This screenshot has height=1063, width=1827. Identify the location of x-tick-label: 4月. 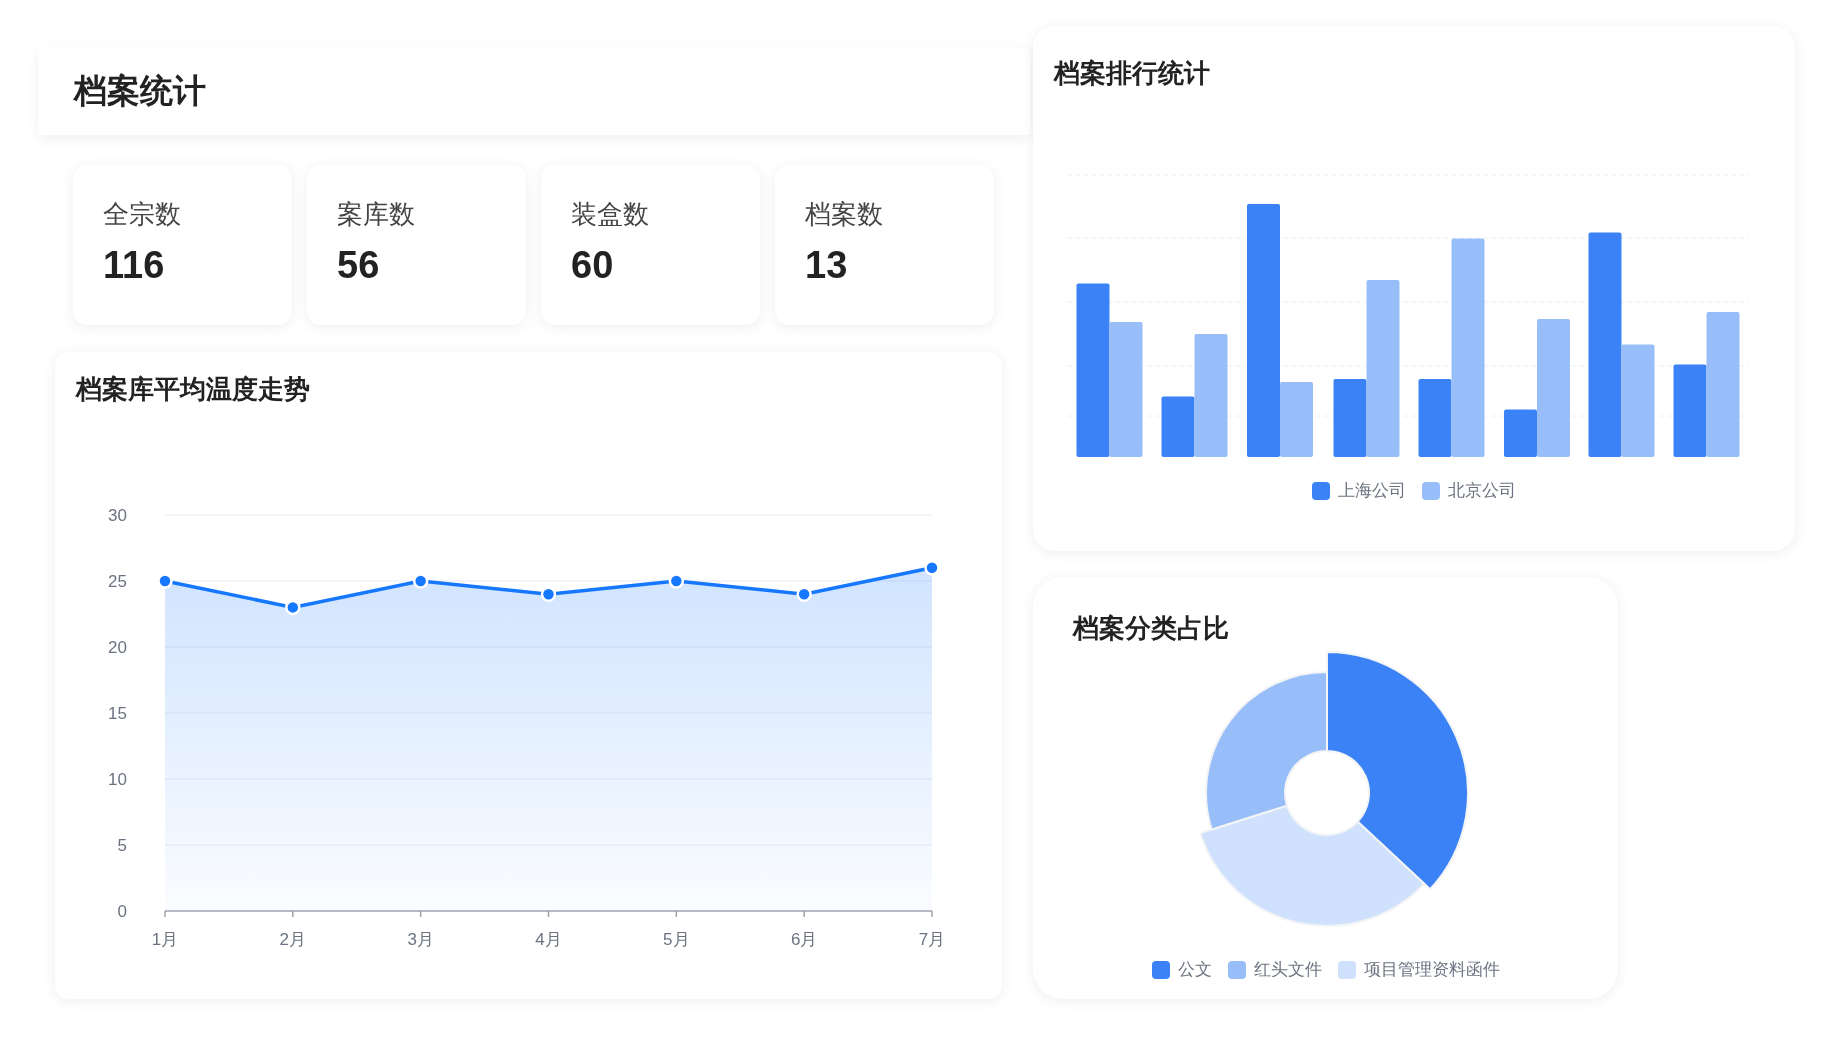
(548, 939).